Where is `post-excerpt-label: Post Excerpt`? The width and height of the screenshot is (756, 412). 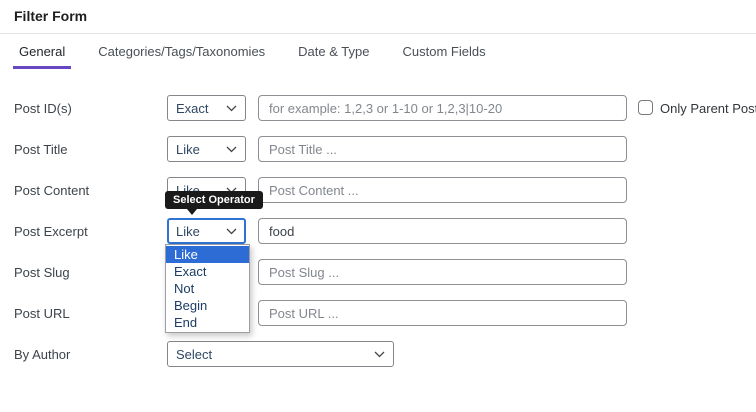 post-excerpt-label: Post Excerpt is located at coordinates (51, 231).